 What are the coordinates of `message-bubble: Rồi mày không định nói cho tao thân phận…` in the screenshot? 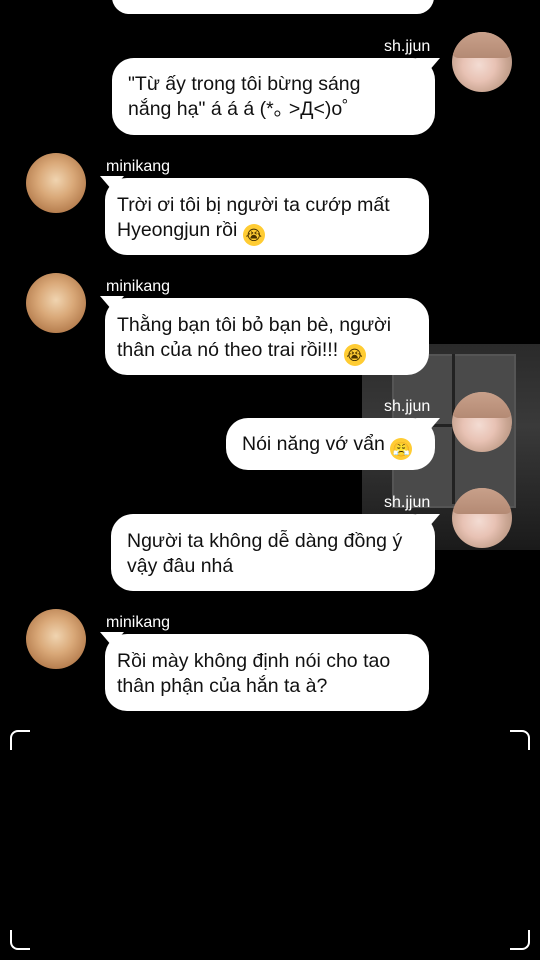 It's located at (267, 672).